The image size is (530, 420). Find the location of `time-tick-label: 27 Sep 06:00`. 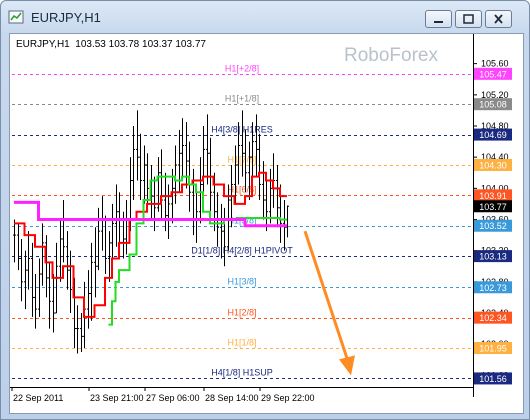

time-tick-label: 27 Sep 06:00 is located at coordinates (173, 398).